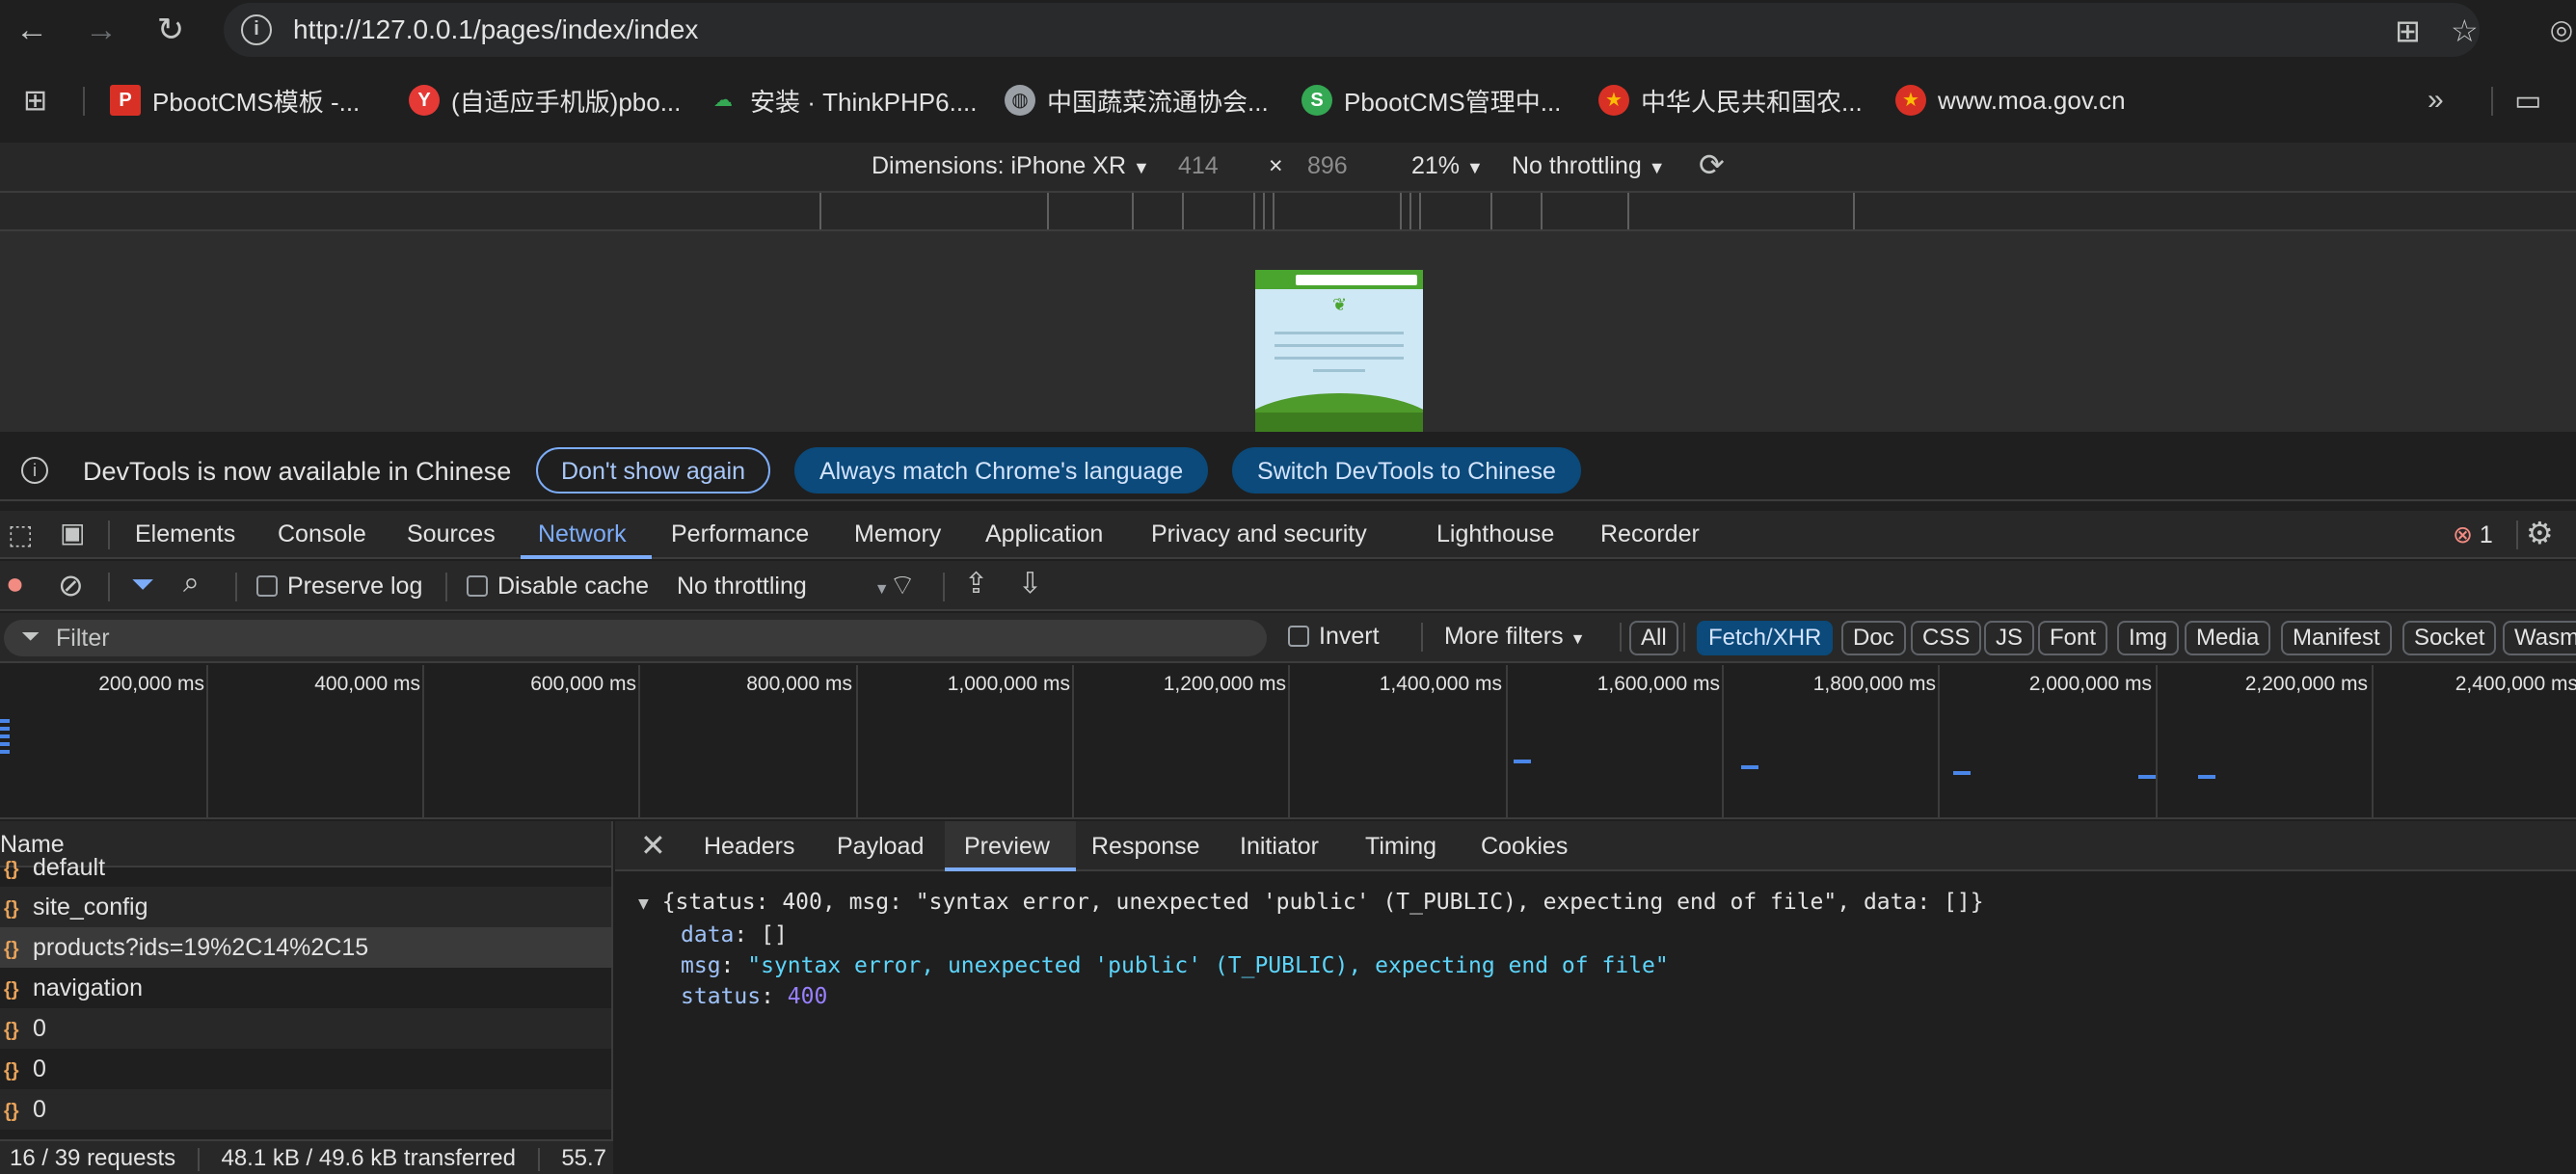  Describe the element at coordinates (101, 30) in the screenshot. I see `forward-arrow-icon: →` at that location.